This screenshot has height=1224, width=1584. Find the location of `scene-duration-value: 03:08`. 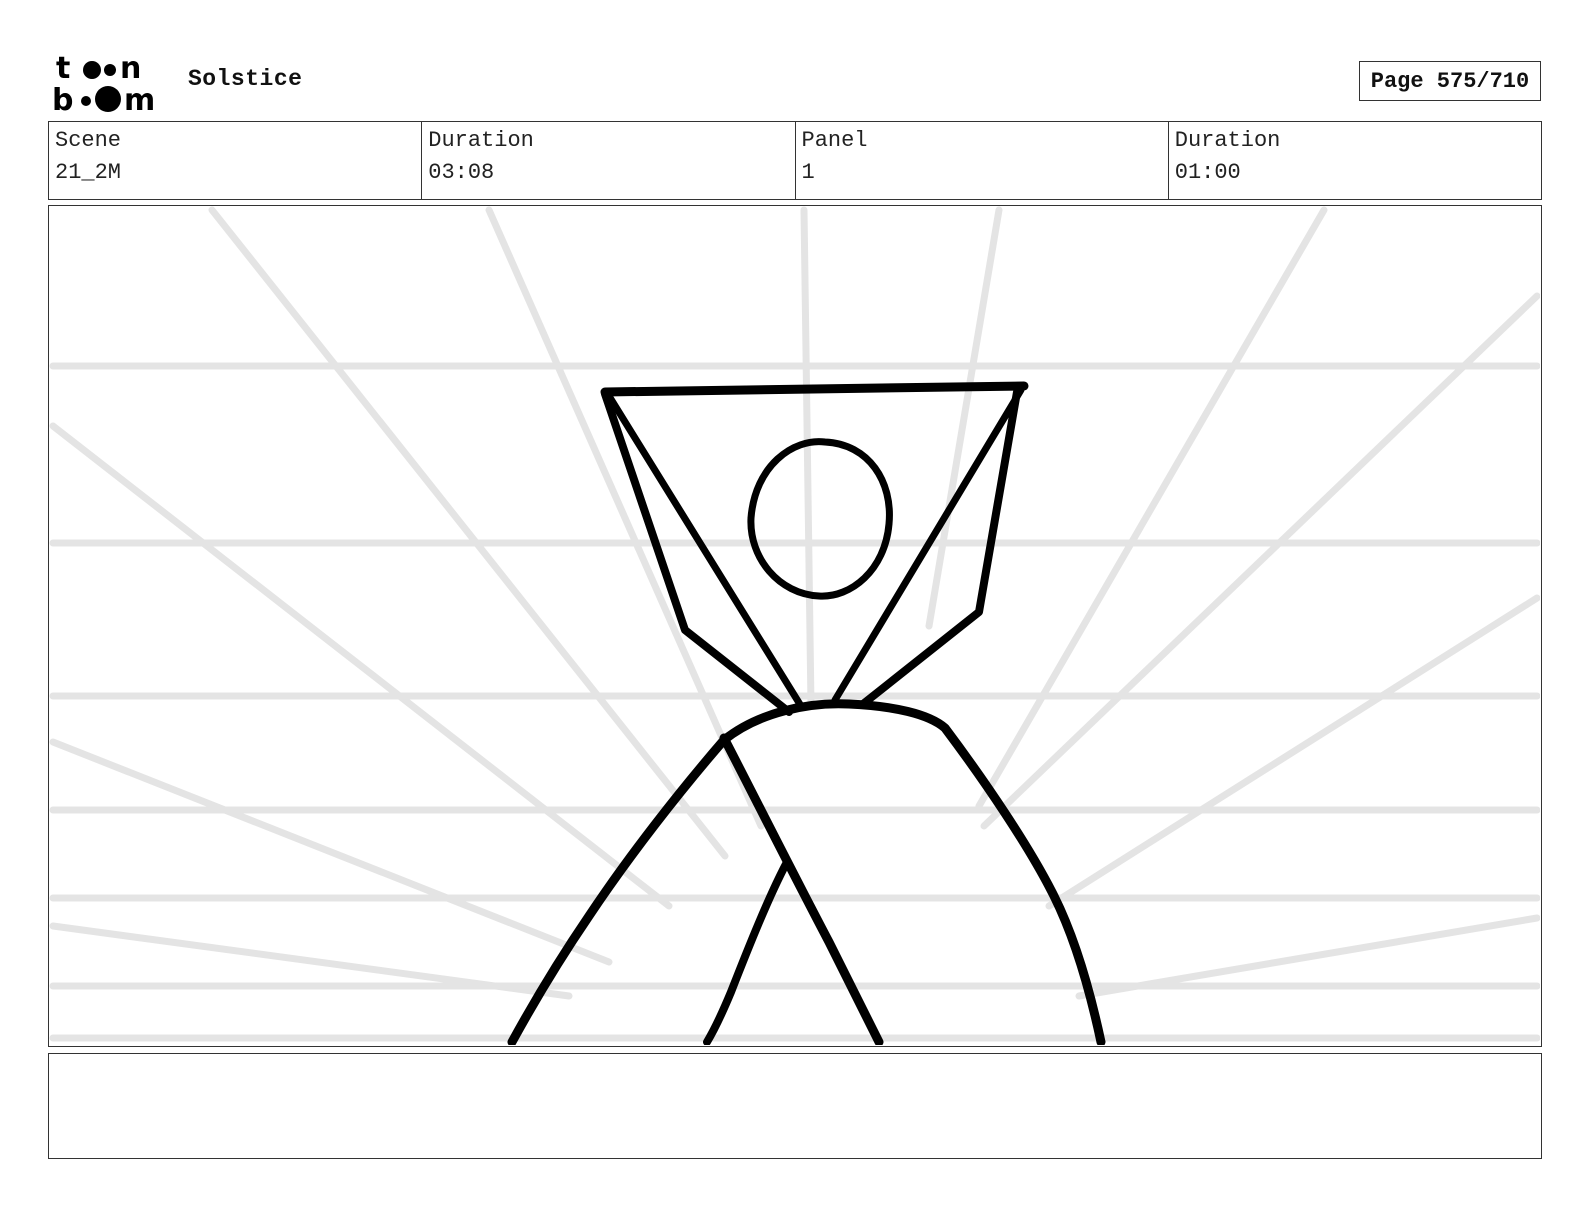

scene-duration-value: 03:08 is located at coordinates (461, 172).